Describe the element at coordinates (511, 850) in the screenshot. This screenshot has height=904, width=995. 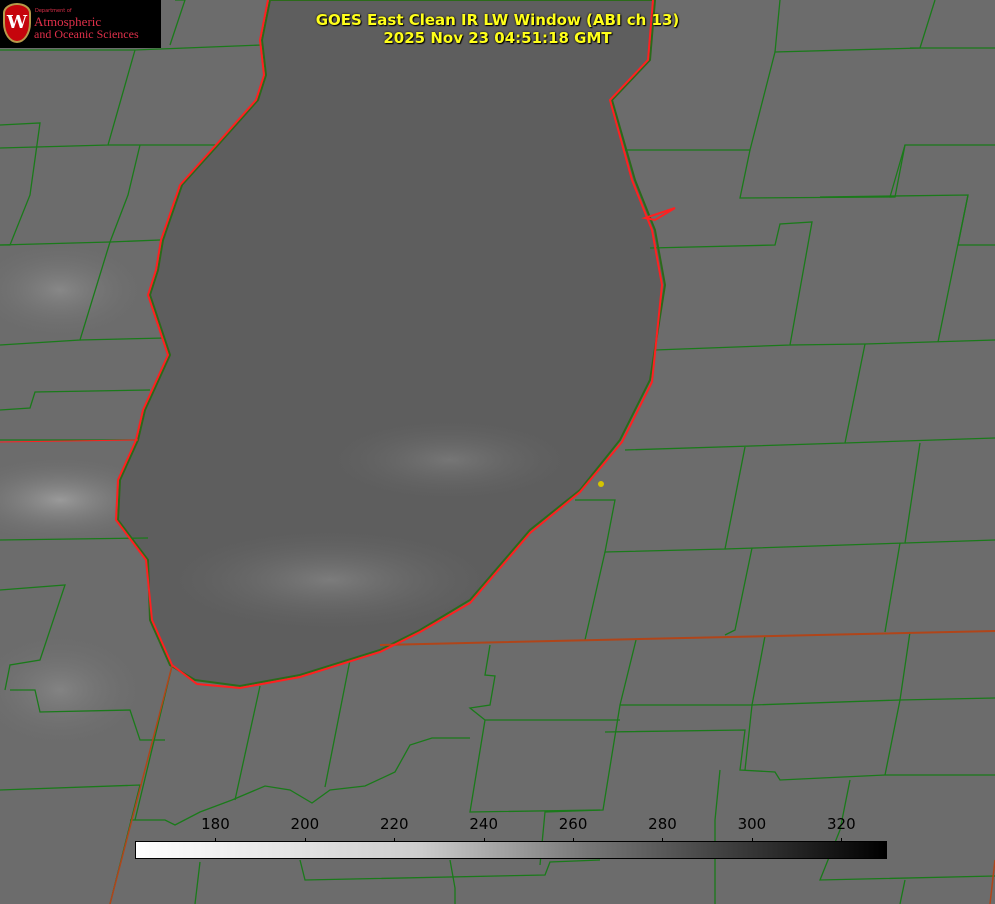
I see `colorbar` at that location.